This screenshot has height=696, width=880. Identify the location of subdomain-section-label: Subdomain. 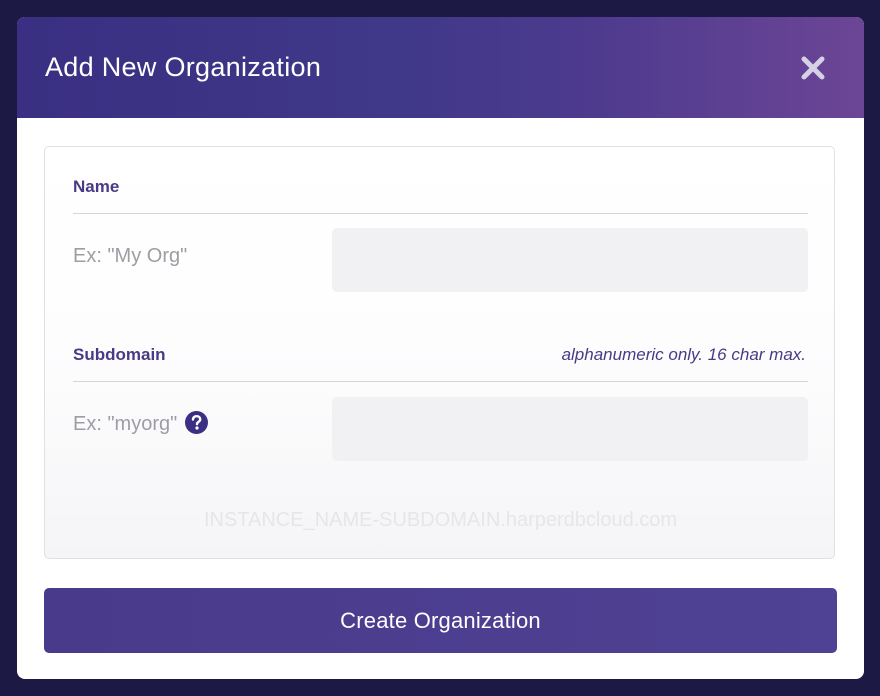
(119, 354).